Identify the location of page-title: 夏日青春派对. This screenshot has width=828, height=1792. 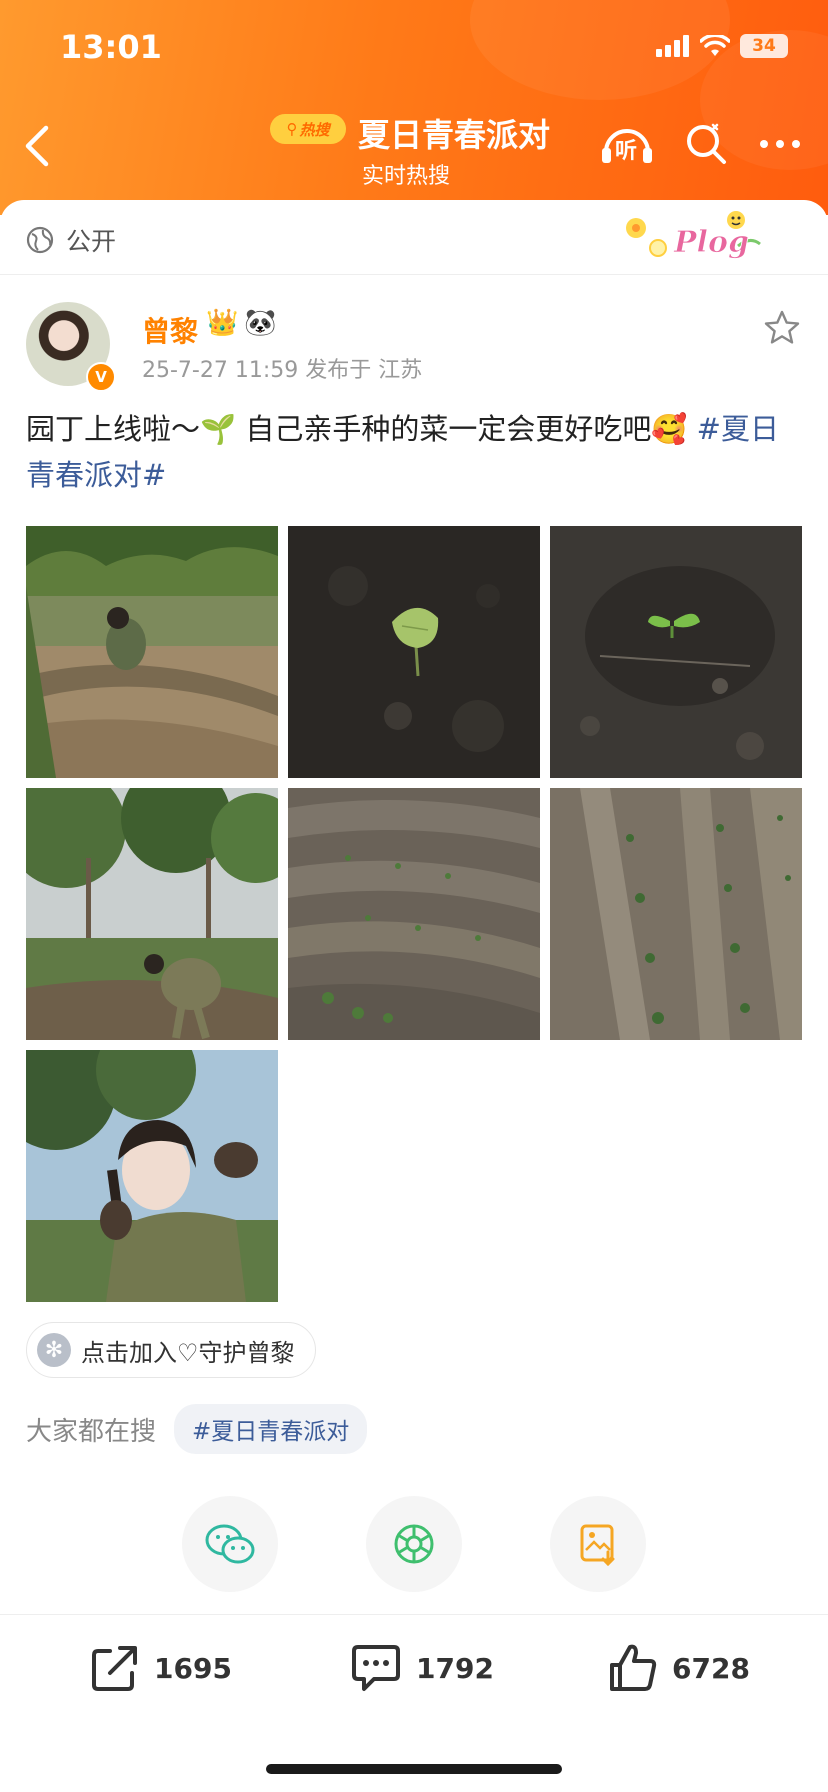
(454, 135).